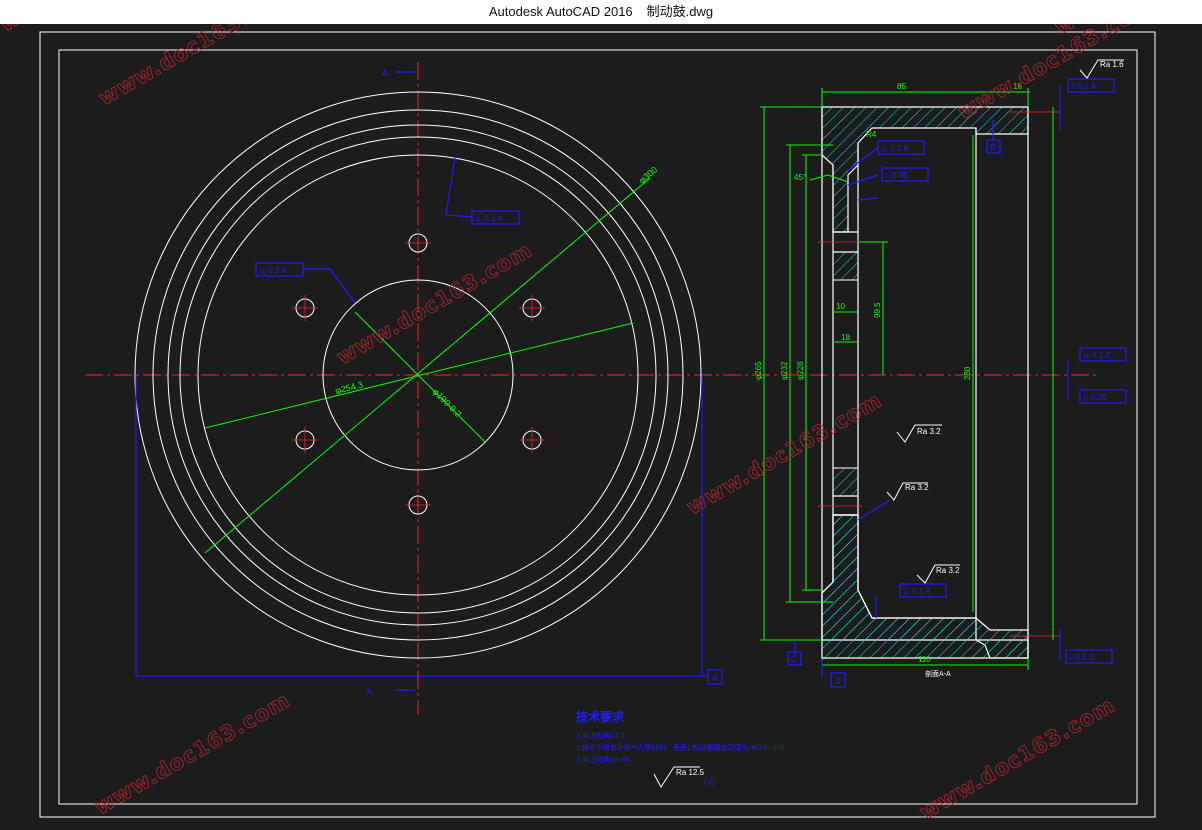 The width and height of the screenshot is (1202, 830). What do you see at coordinates (369, 692) in the screenshot?
I see `section-marker-bottom: A` at bounding box center [369, 692].